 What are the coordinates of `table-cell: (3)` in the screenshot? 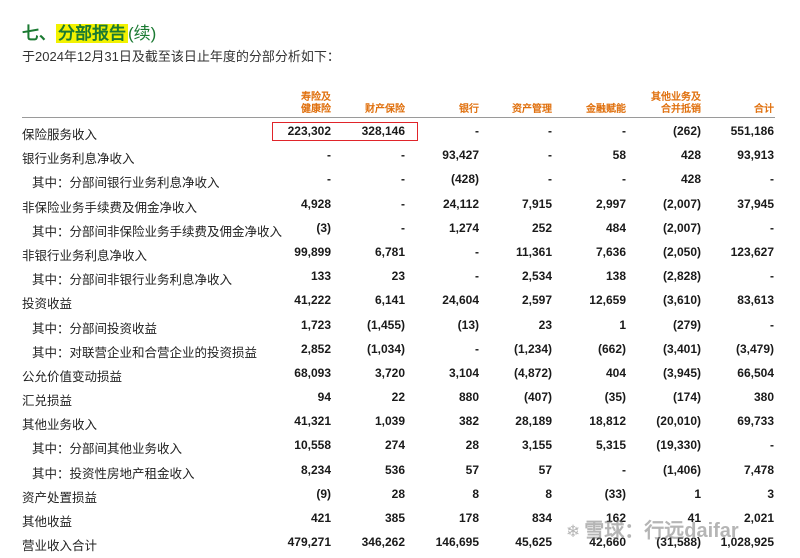 It's located at (323, 227).